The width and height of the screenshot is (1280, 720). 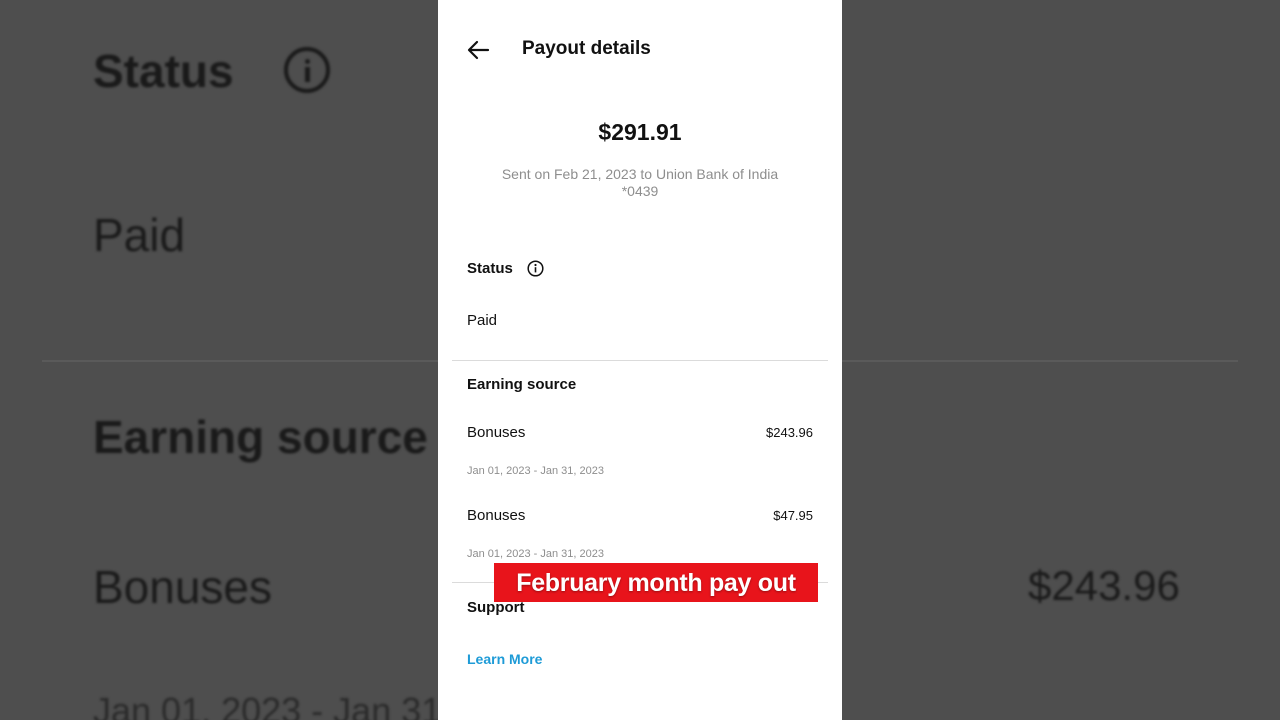 What do you see at coordinates (656, 582) in the screenshot?
I see `caption-overlay: February month pay out` at bounding box center [656, 582].